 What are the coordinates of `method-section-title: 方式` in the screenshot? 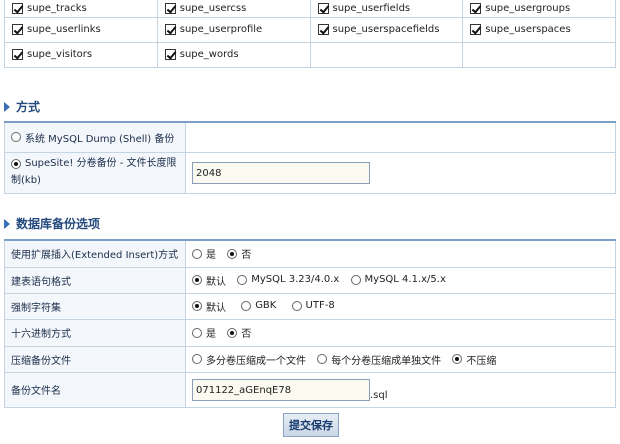 It's located at (22, 108).